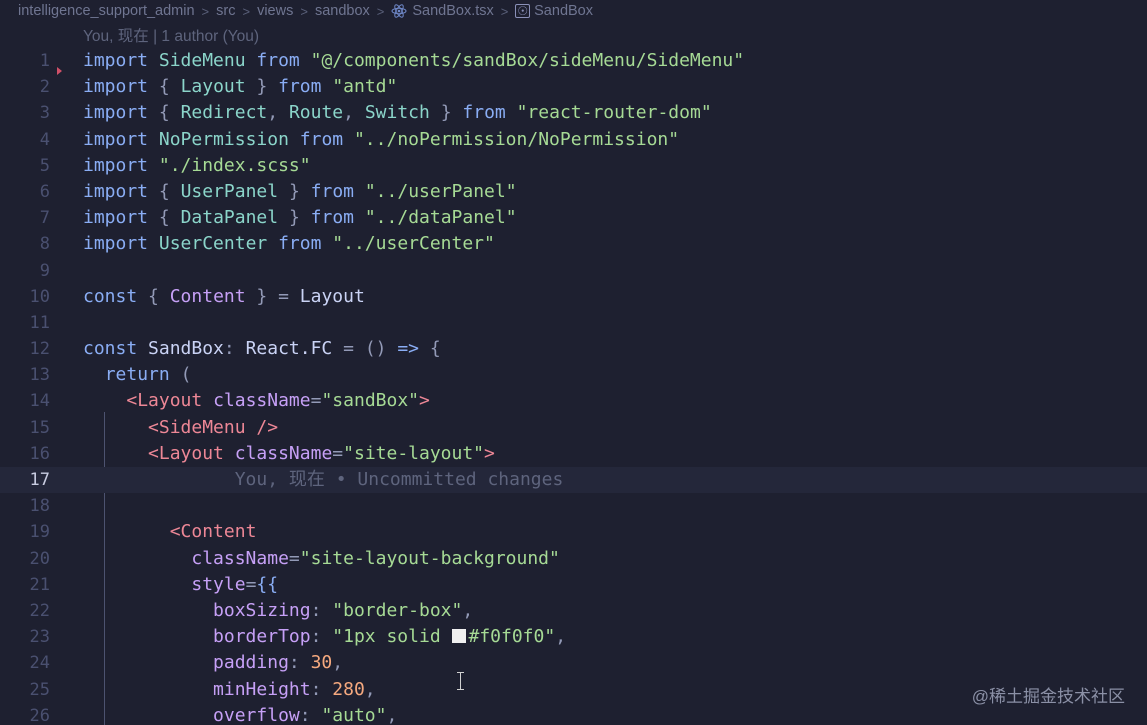 Image resolution: width=1147 pixels, height=725 pixels. Describe the element at coordinates (300, 218) in the screenshot. I see `code-text: import { DataPanel } from "../dataPanel"` at that location.